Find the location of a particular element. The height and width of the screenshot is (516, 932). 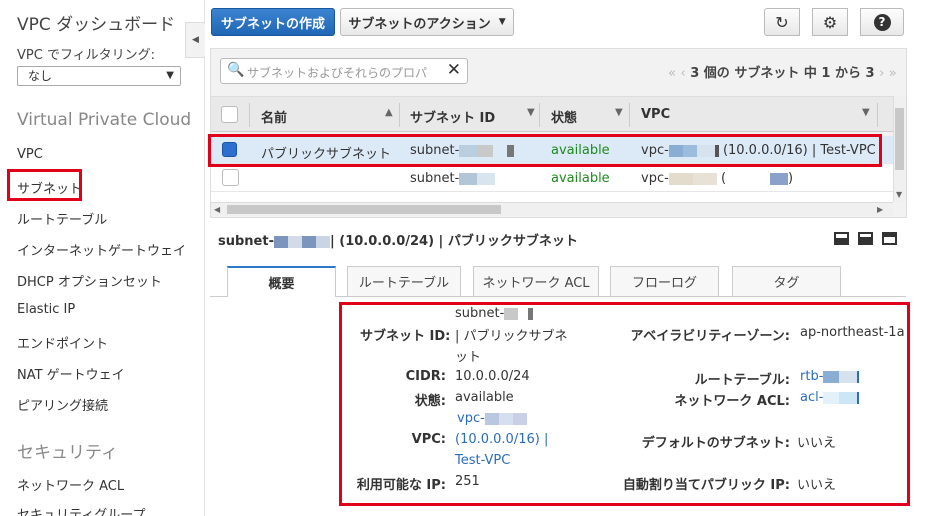

help-icon: ? is located at coordinates (882, 22).